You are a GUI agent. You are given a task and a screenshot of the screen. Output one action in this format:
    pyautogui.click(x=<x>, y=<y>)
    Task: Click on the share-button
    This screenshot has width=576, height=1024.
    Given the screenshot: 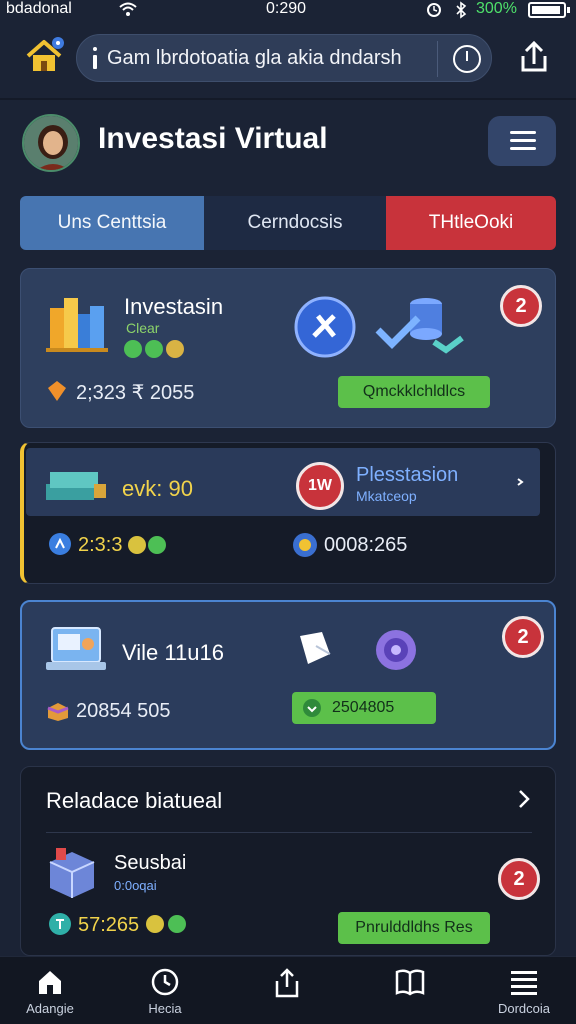 What is the action you would take?
    pyautogui.click(x=534, y=58)
    